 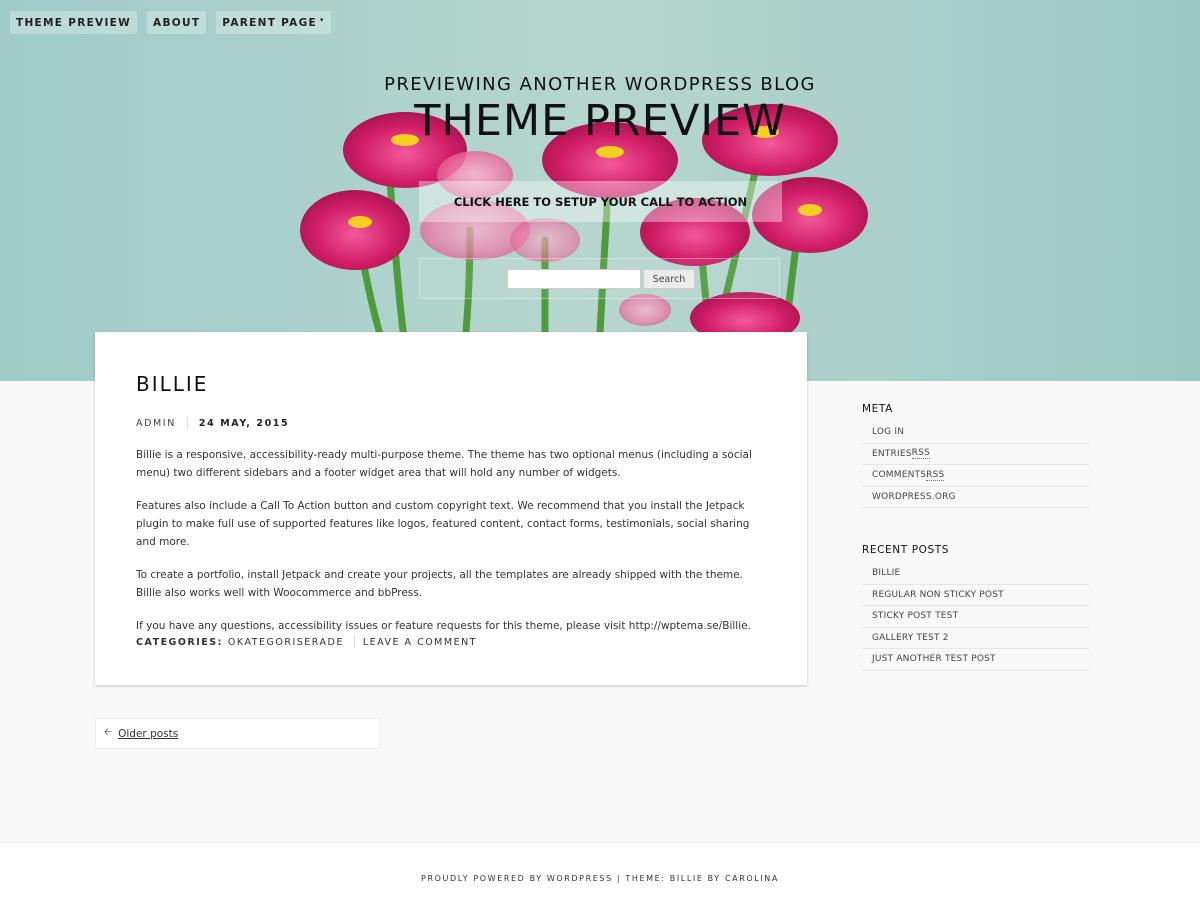 I want to click on recent-post-label: STICKY POST TEST, so click(x=915, y=616).